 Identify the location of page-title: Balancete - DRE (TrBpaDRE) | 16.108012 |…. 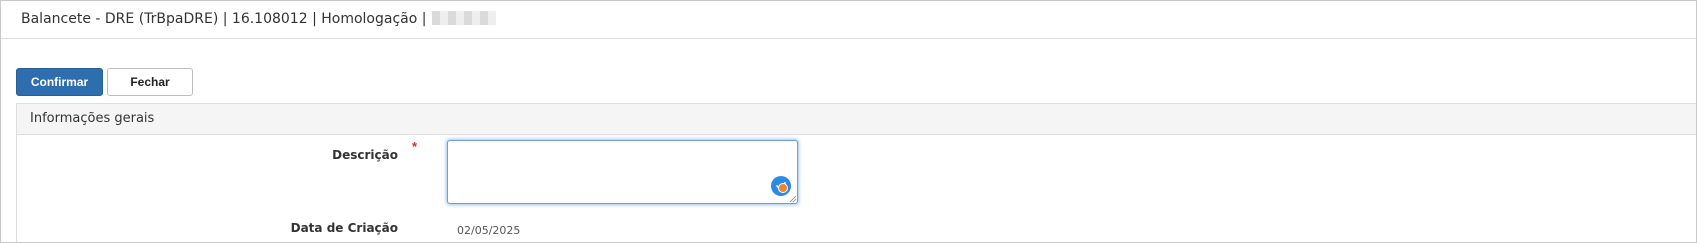
(259, 18).